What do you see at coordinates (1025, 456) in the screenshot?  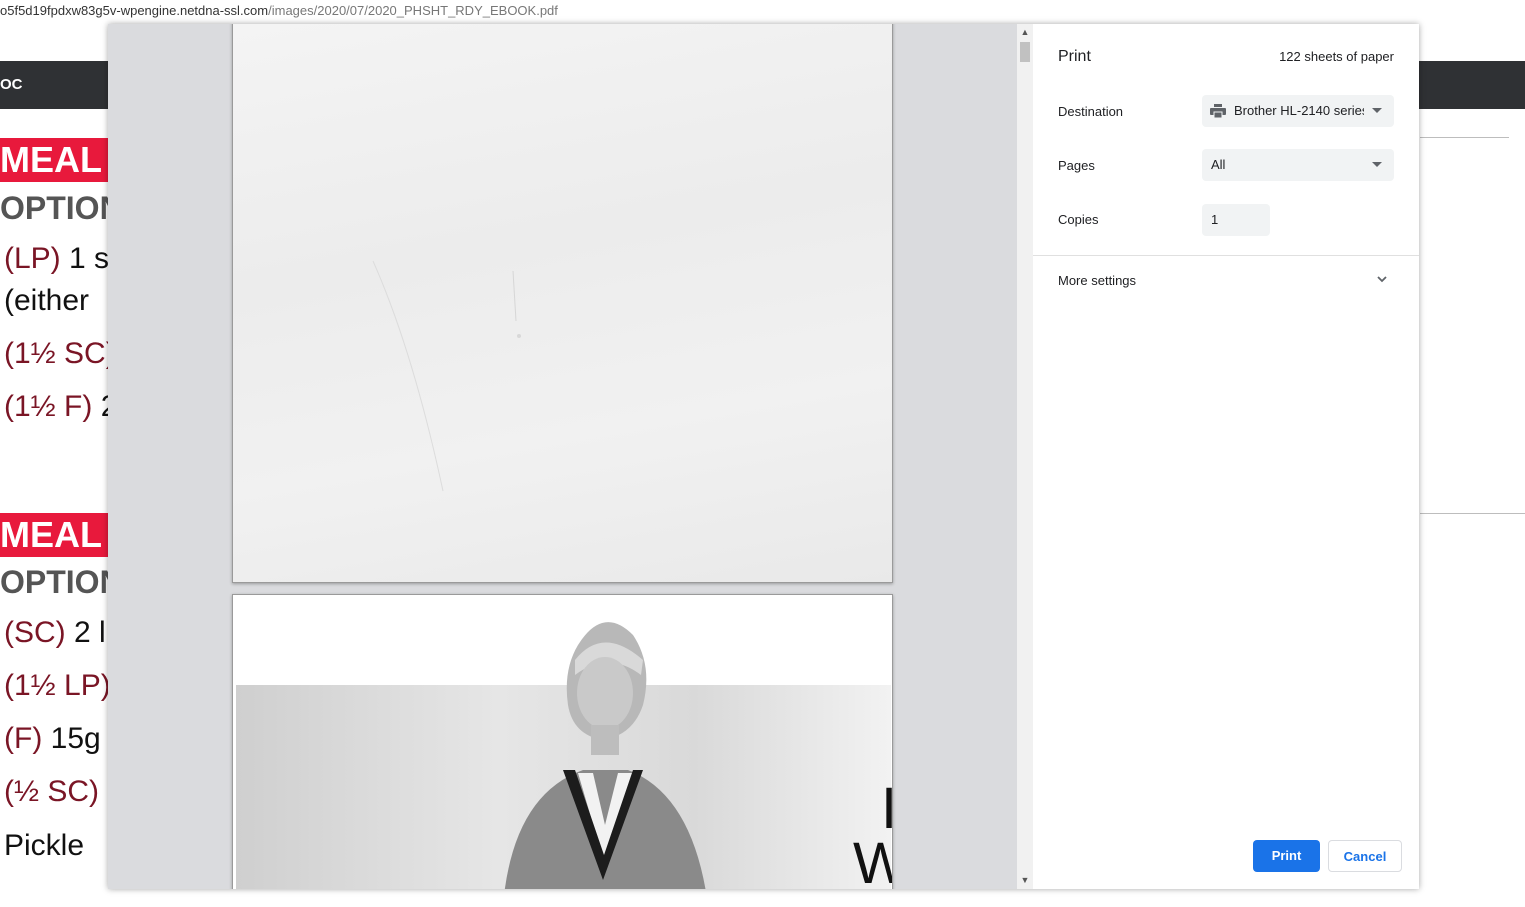 I see `preview-scrollbar: ▲ ▼` at bounding box center [1025, 456].